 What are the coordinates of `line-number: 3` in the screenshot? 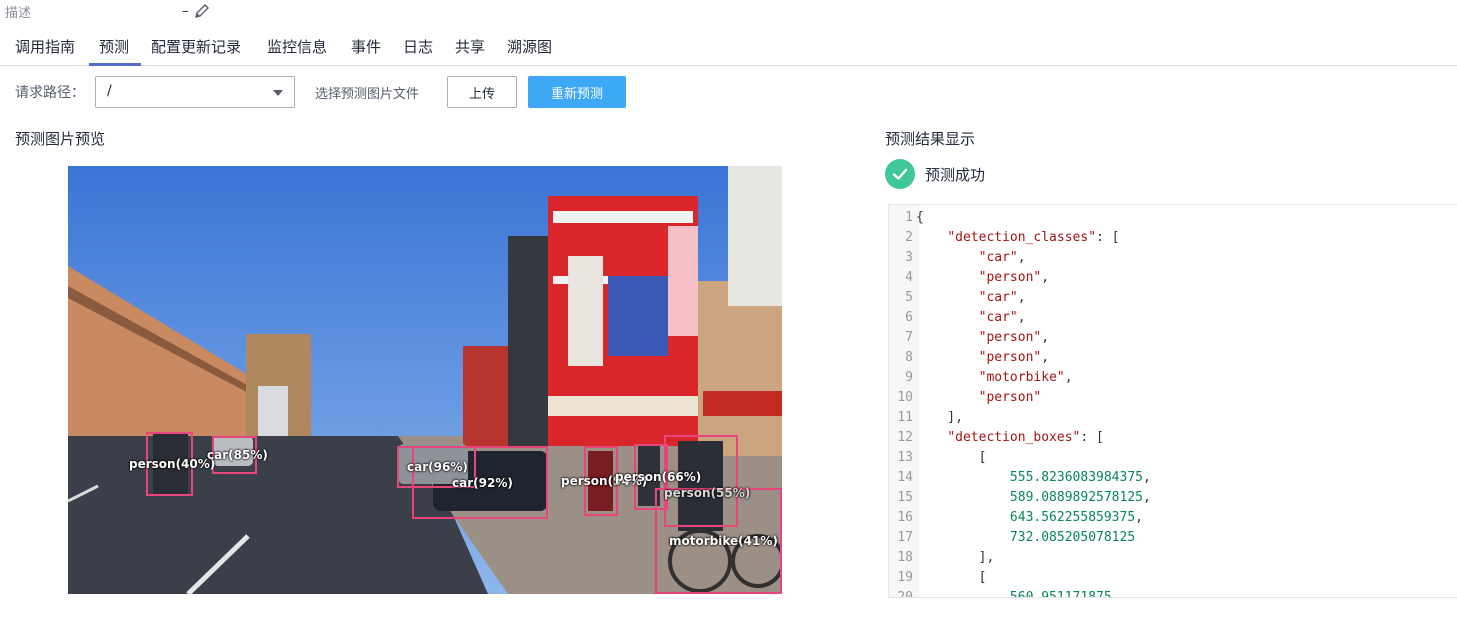 It's located at (909, 257).